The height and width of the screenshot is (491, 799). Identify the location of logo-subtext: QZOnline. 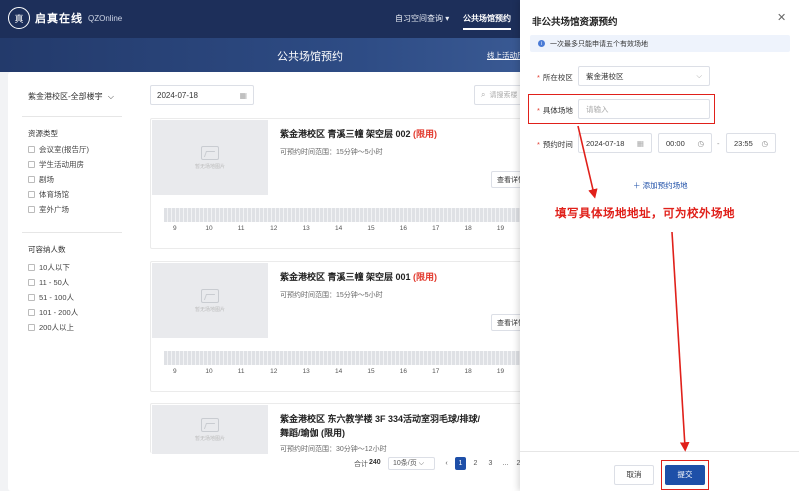
(105, 18).